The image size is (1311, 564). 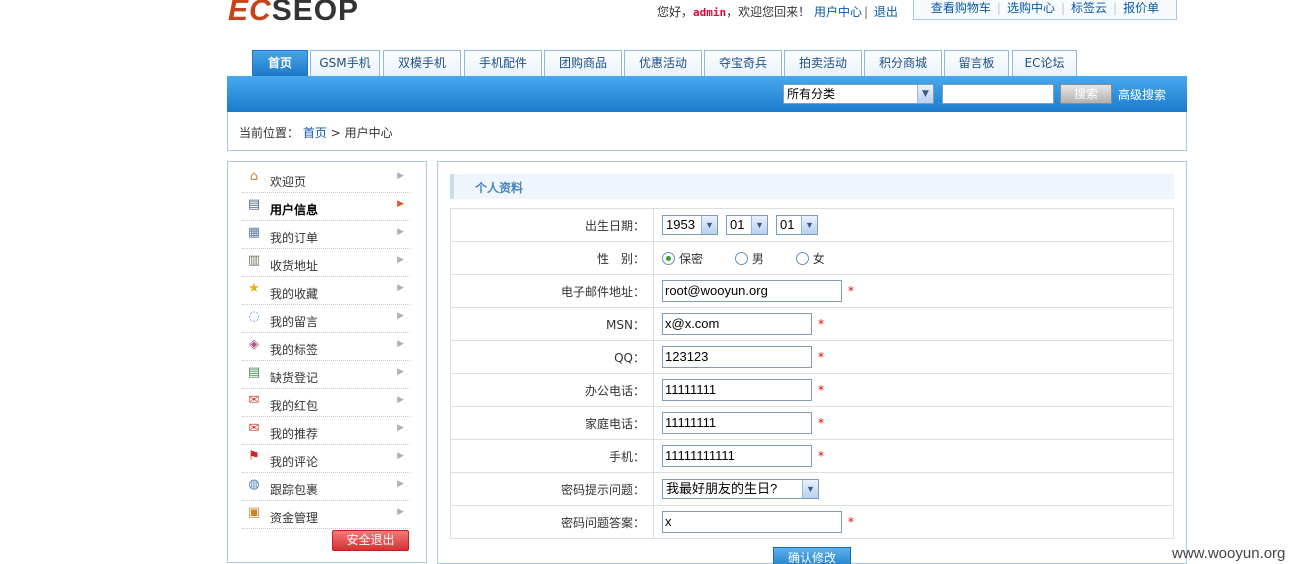 What do you see at coordinates (326, 515) in the screenshot?
I see `sidebar-item-funds: ▣ 资金管理 ▶` at bounding box center [326, 515].